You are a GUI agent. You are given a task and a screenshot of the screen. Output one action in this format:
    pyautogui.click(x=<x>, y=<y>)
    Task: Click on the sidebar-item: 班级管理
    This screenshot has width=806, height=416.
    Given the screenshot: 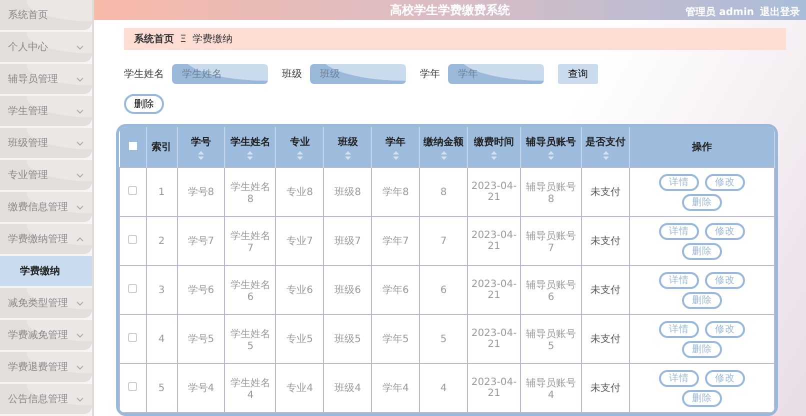 What is the action you would take?
    pyautogui.click(x=46, y=143)
    